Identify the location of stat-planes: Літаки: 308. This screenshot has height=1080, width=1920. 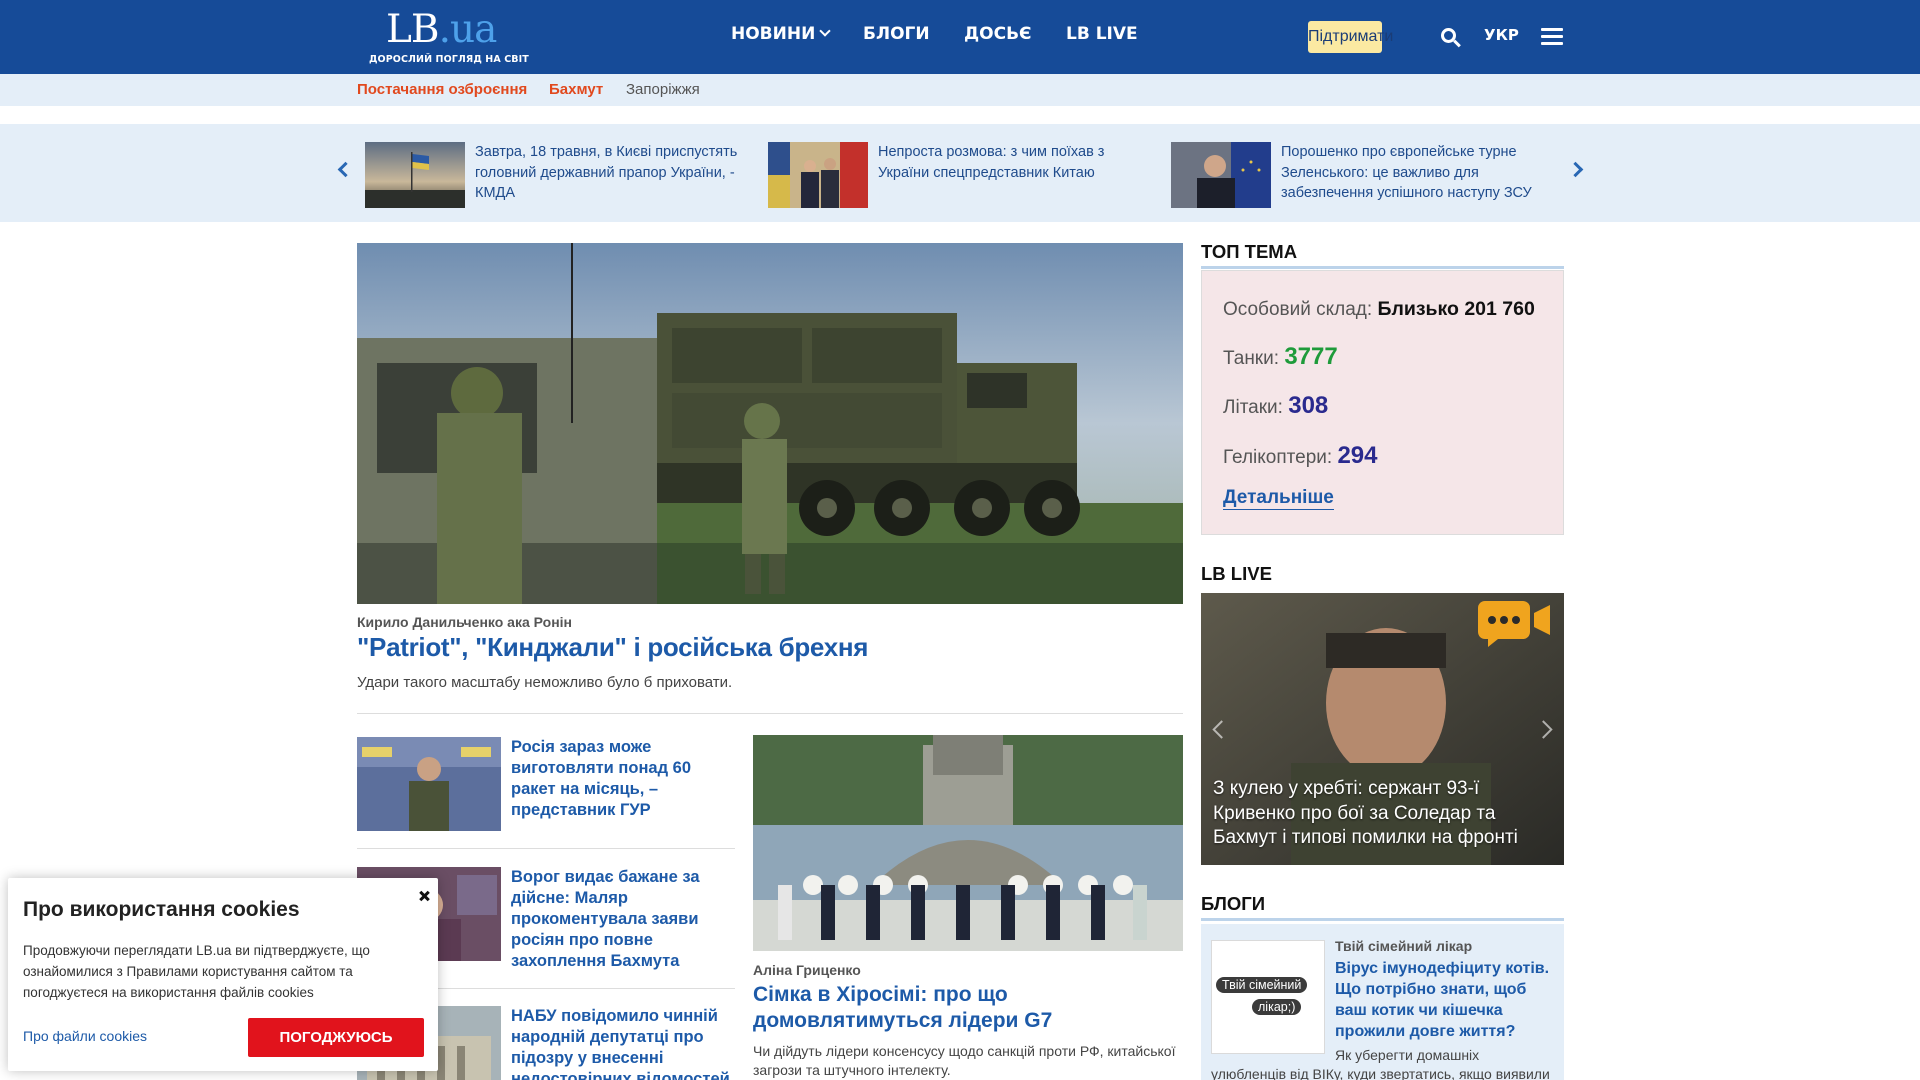
(1275, 406).